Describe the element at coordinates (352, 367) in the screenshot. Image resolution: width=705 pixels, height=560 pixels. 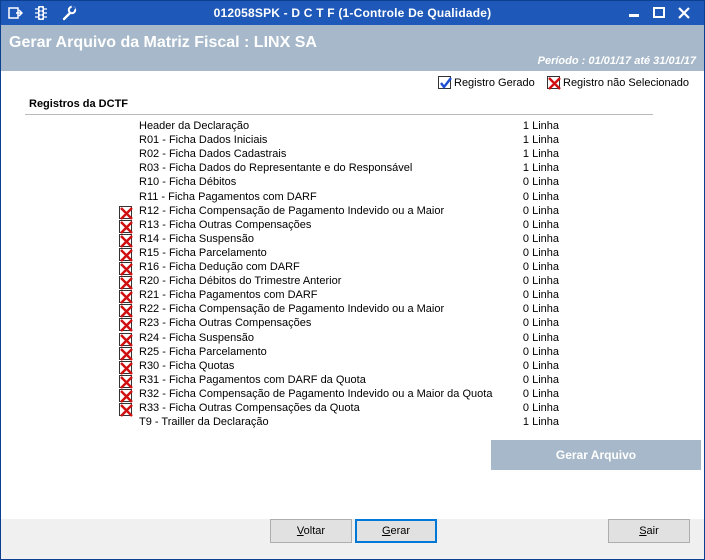
I see `record-row: R30 - Ficha Quotas 0 Linha` at that location.